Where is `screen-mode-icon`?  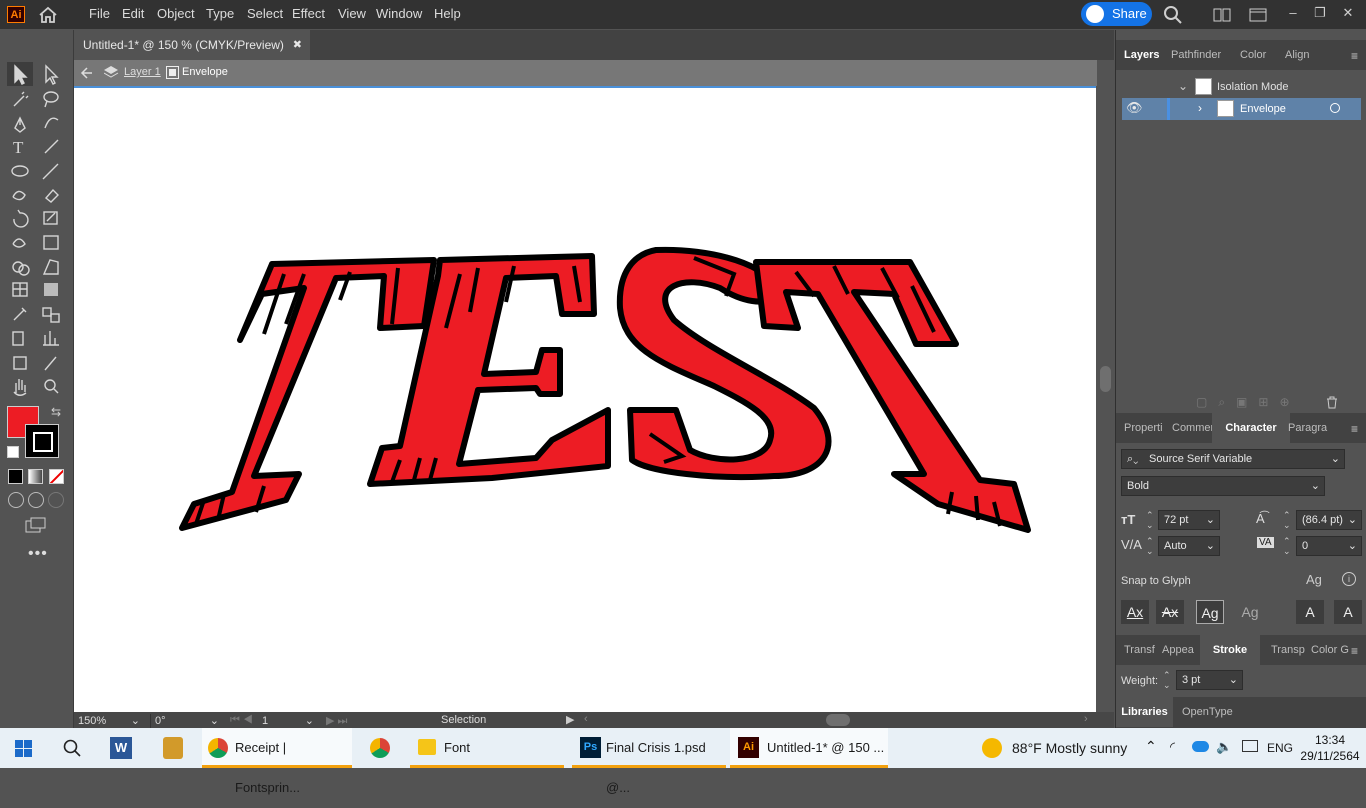
screen-mode-icon is located at coordinates (36, 525).